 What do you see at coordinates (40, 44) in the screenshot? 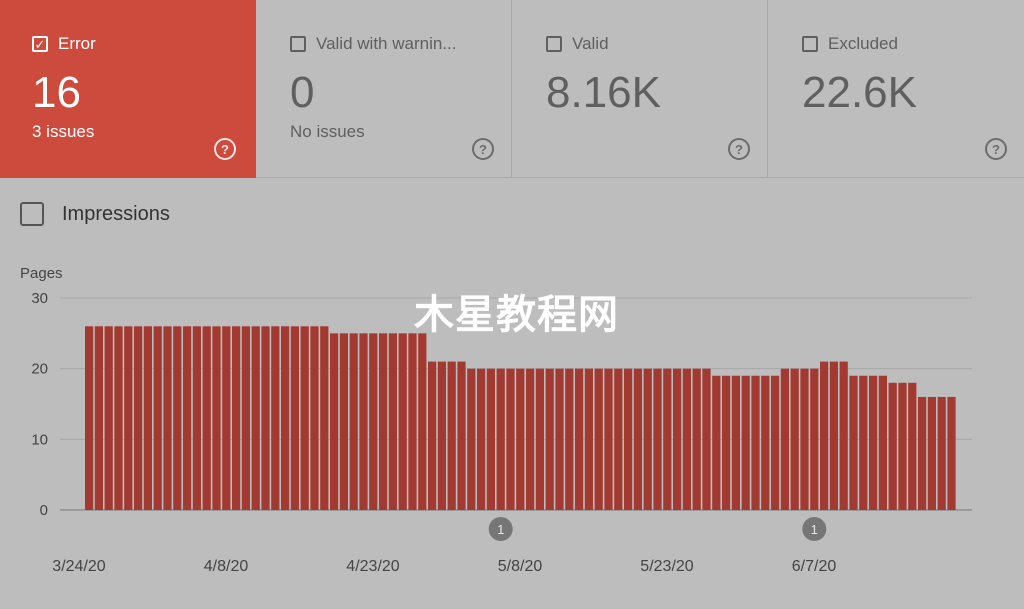
I see `checkbox-checked-icon: ✓` at bounding box center [40, 44].